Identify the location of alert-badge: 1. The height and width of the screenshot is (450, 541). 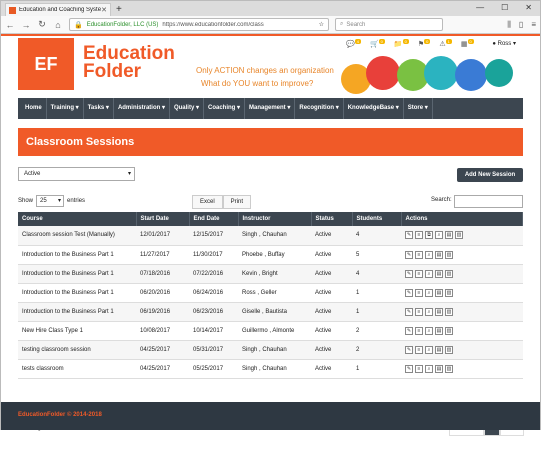
(448, 41).